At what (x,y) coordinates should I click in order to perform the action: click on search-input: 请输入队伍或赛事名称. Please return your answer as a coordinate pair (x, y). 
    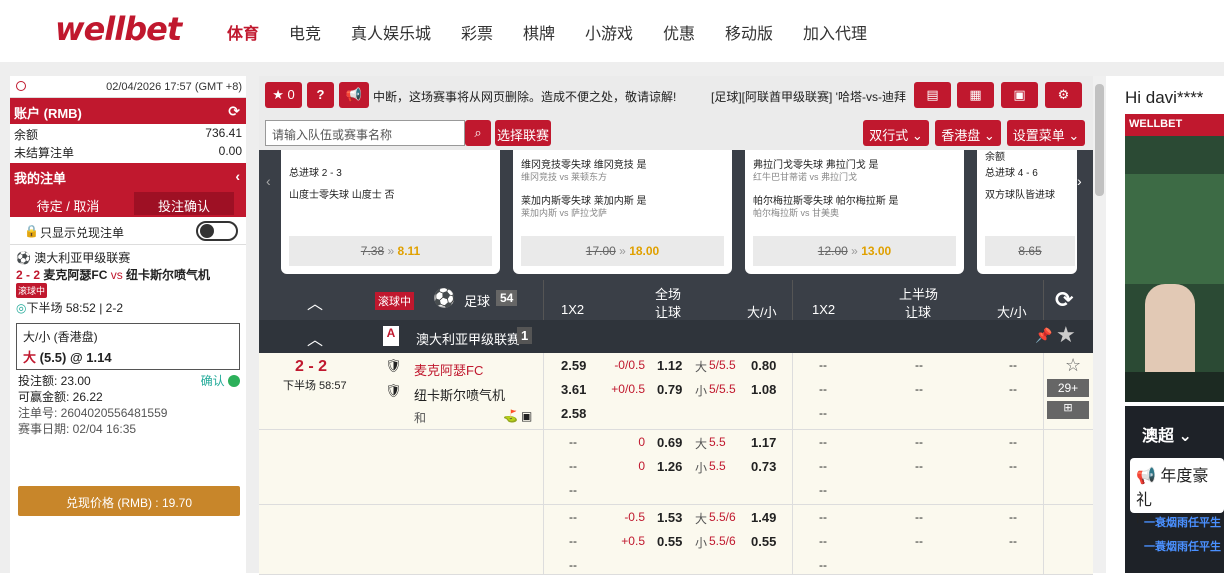
    Looking at the image, I should click on (365, 133).